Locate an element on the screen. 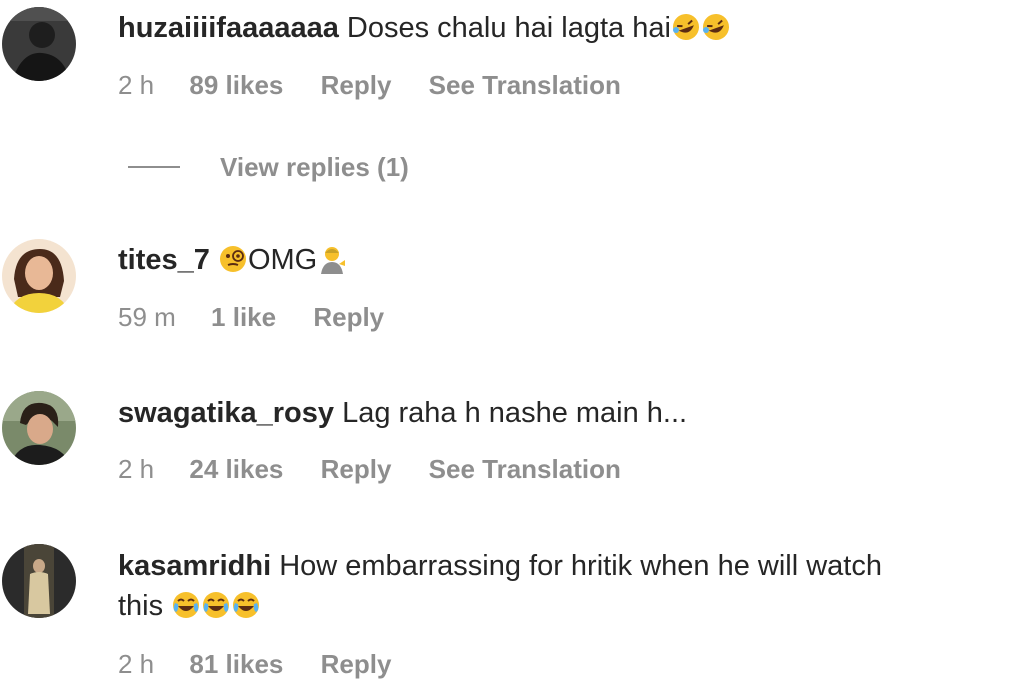  comment-likes: 81 likes is located at coordinates (236, 664).